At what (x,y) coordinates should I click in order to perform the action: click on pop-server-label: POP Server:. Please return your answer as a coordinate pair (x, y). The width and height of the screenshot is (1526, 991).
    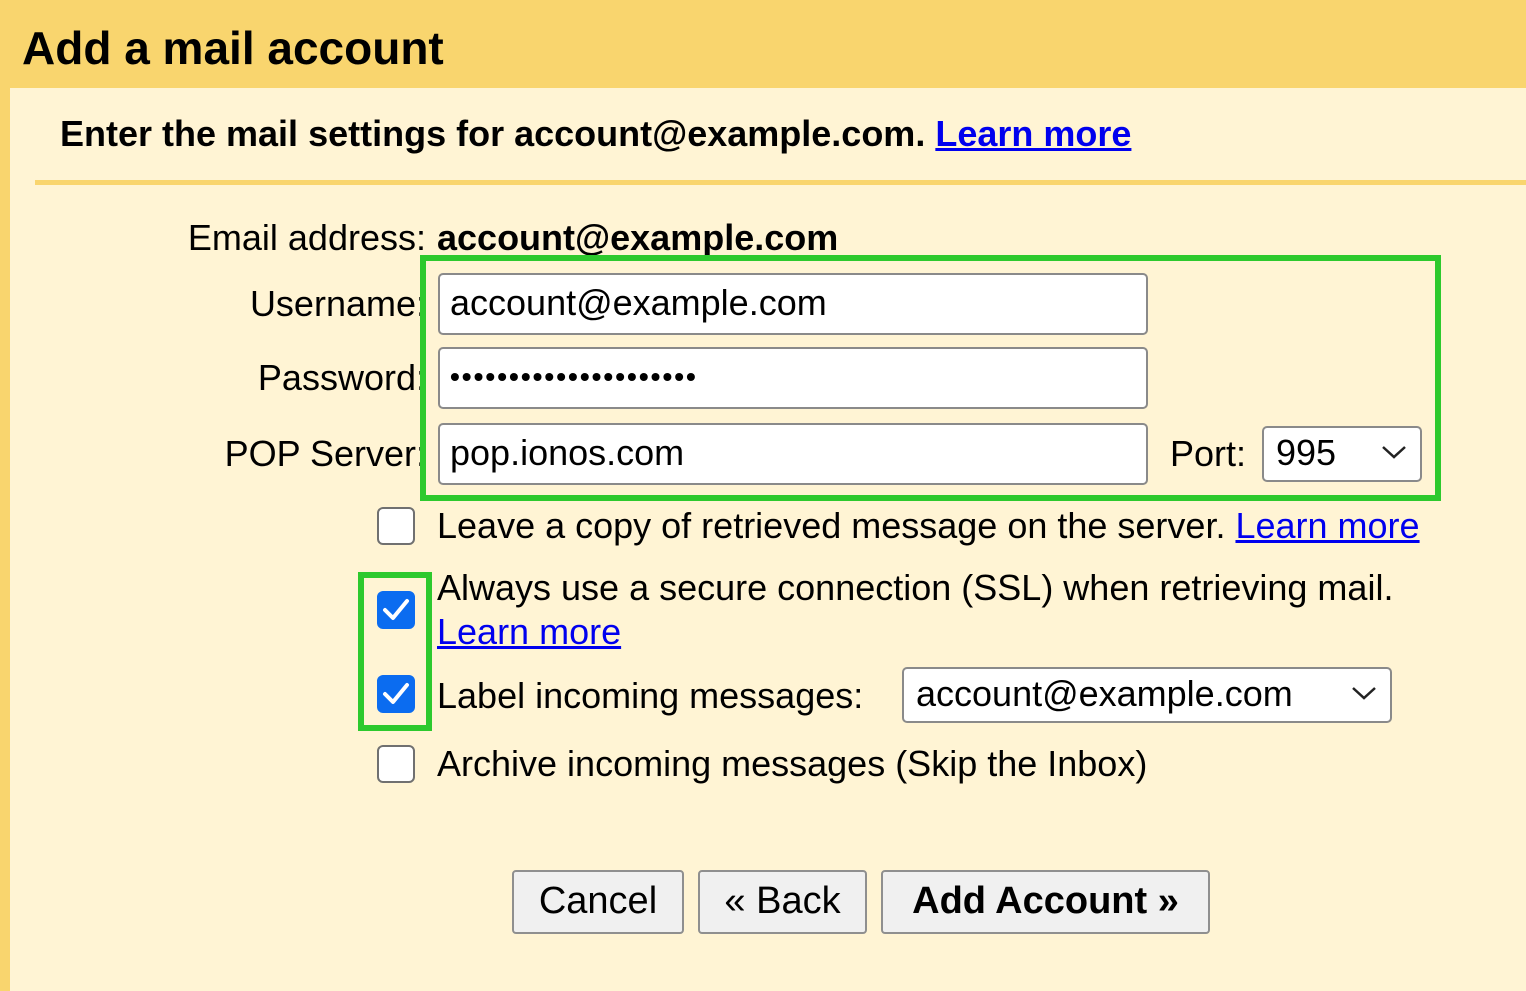
    Looking at the image, I should click on (325, 453).